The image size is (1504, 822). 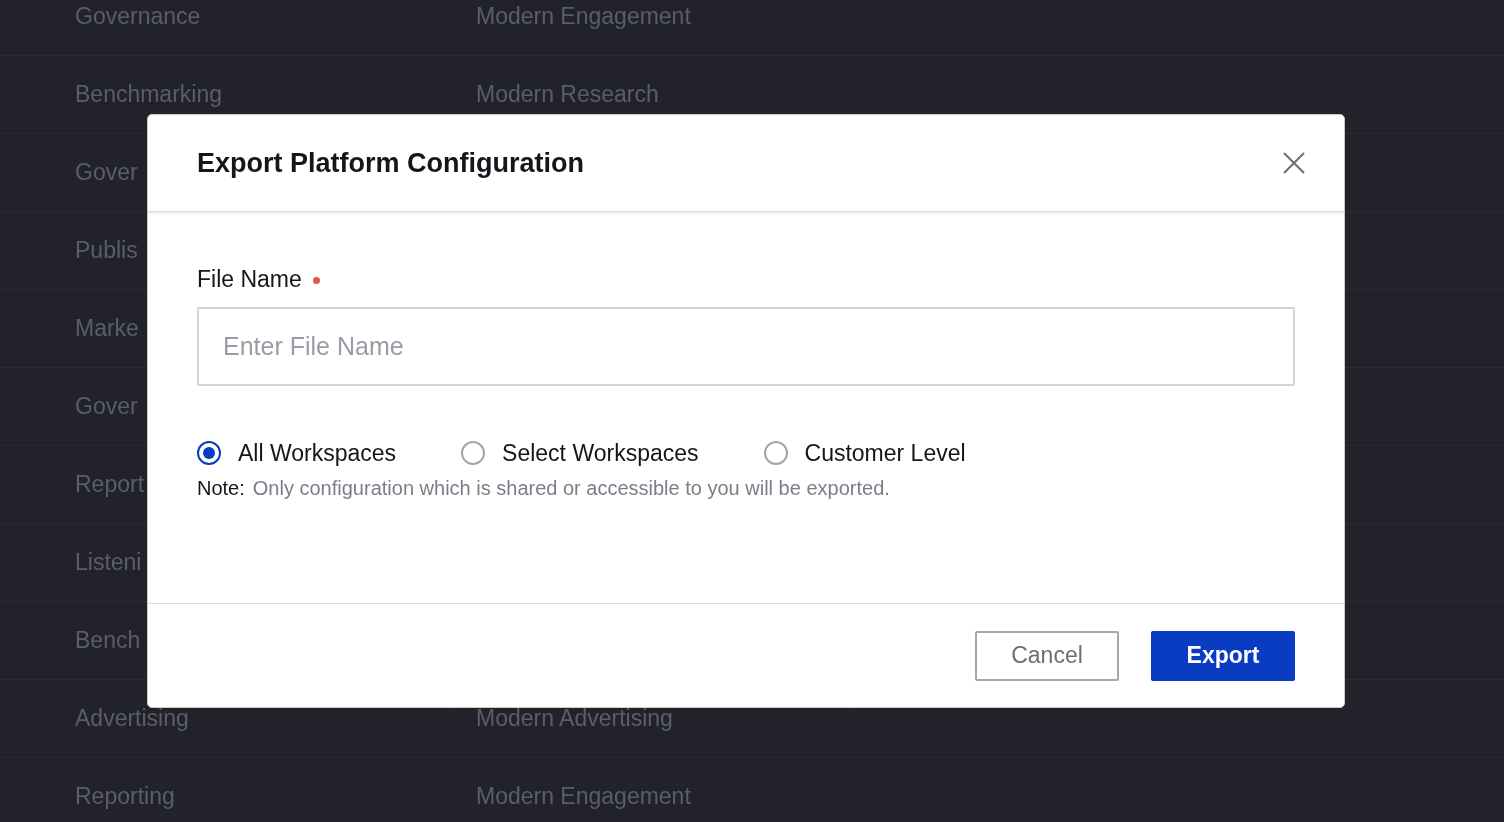 What do you see at coordinates (885, 453) in the screenshot?
I see `radio-label: Customer Level` at bounding box center [885, 453].